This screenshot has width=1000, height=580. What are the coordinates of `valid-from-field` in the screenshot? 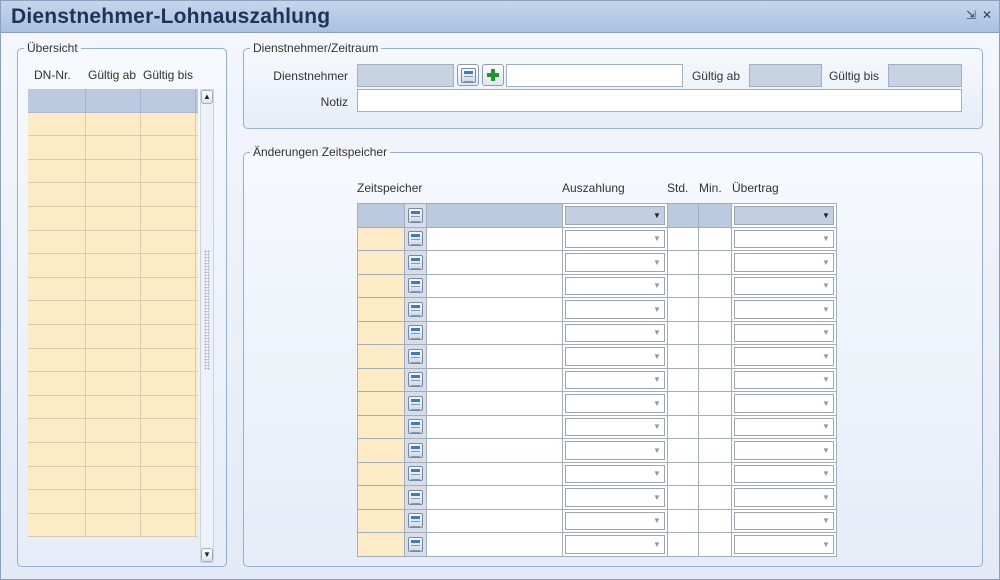 It's located at (785, 75).